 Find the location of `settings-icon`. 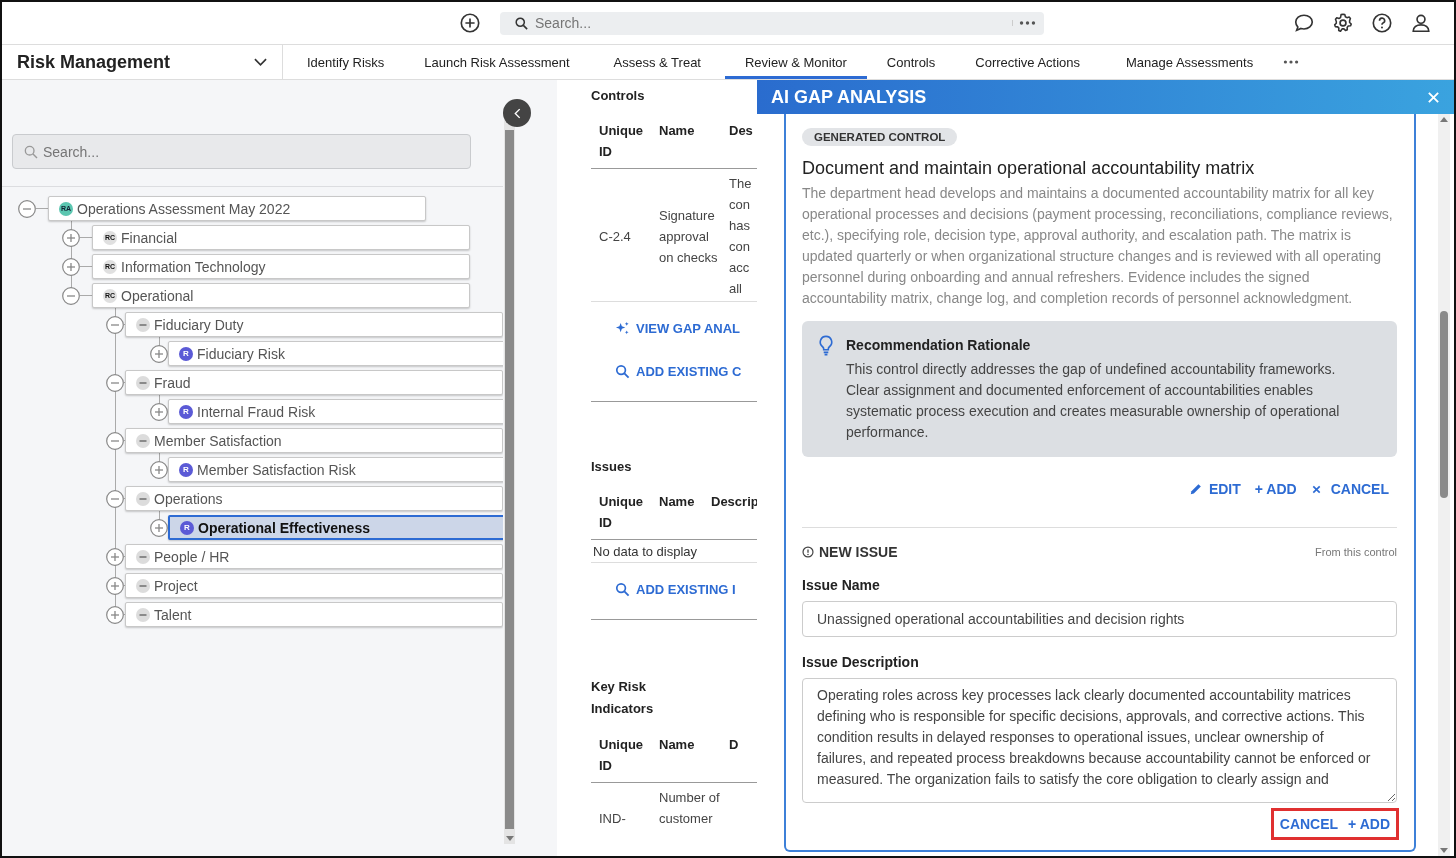

settings-icon is located at coordinates (1343, 23).